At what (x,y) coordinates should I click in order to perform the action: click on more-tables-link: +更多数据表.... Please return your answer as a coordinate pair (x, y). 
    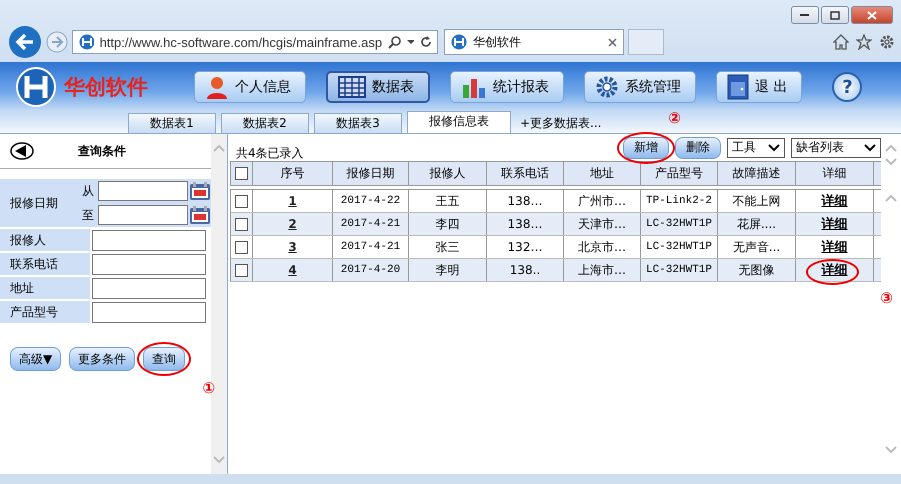
    Looking at the image, I should click on (561, 123).